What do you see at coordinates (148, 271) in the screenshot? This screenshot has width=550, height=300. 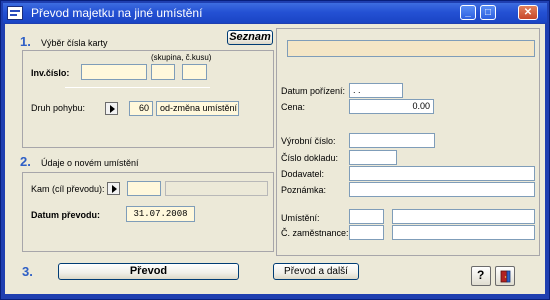 I see `prevod-button: Převod` at bounding box center [148, 271].